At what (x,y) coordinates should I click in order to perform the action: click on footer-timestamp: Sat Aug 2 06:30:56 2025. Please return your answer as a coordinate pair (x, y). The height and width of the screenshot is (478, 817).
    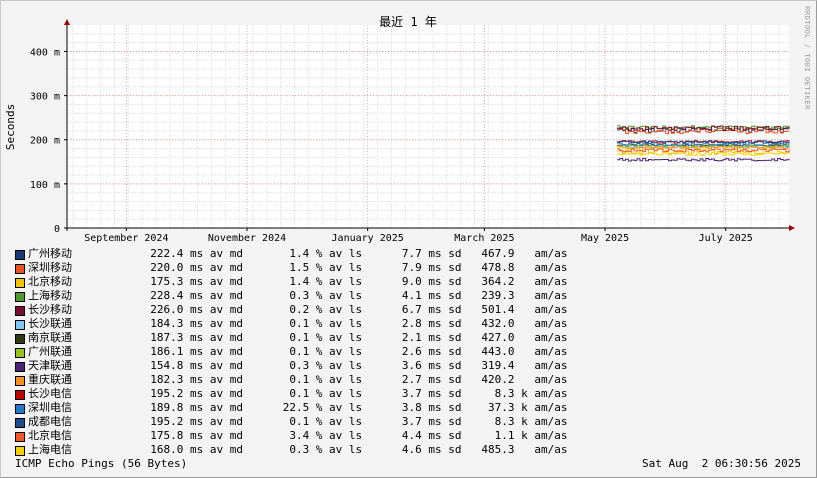
    Looking at the image, I should click on (721, 463).